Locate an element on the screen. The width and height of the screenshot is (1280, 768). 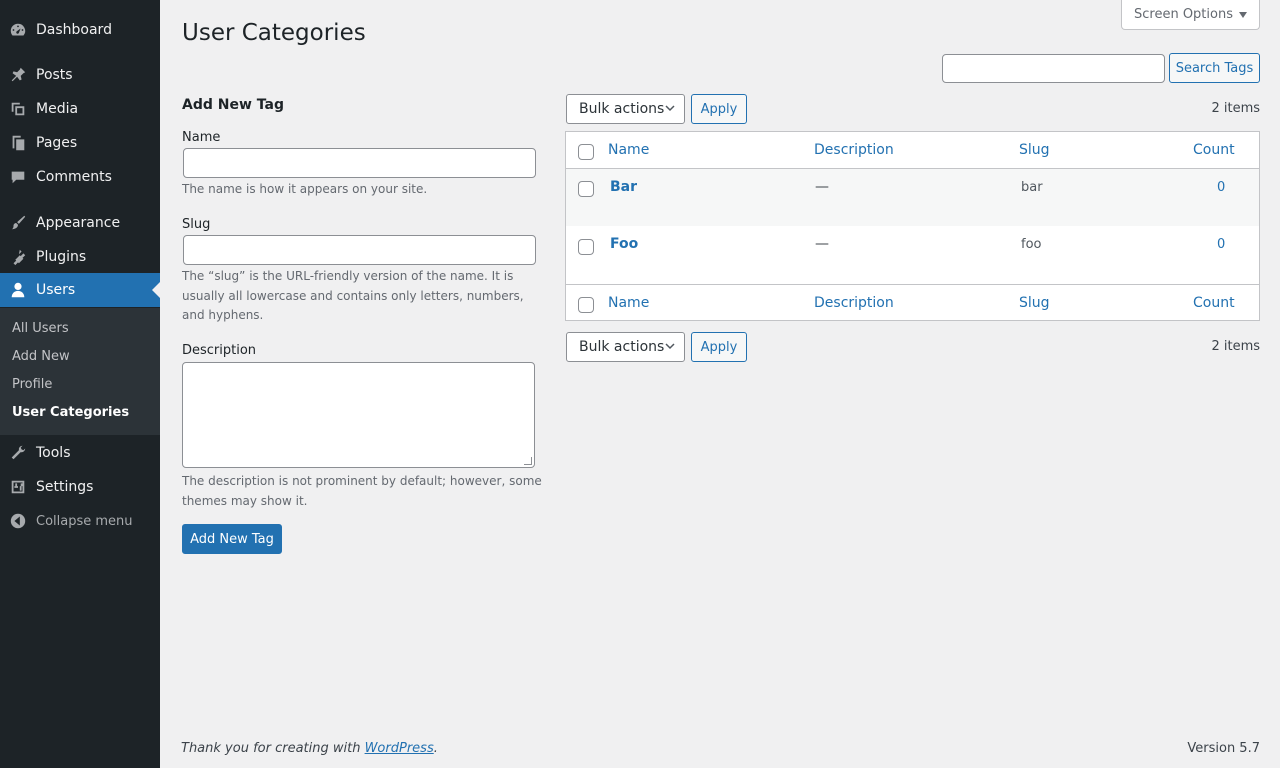
row-slug: foo is located at coordinates (1031, 244).